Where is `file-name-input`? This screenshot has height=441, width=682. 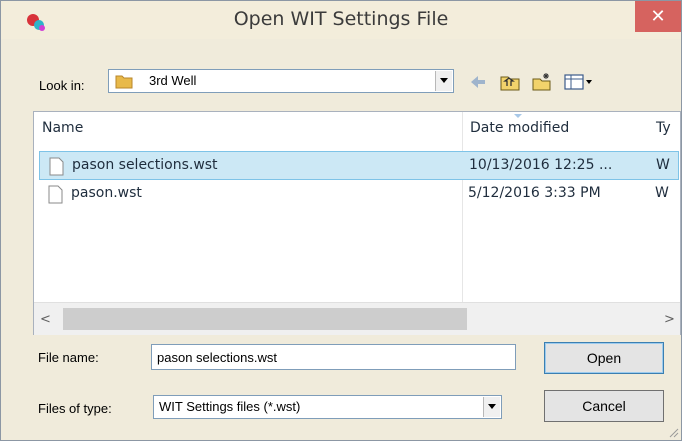 file-name-input is located at coordinates (333, 357).